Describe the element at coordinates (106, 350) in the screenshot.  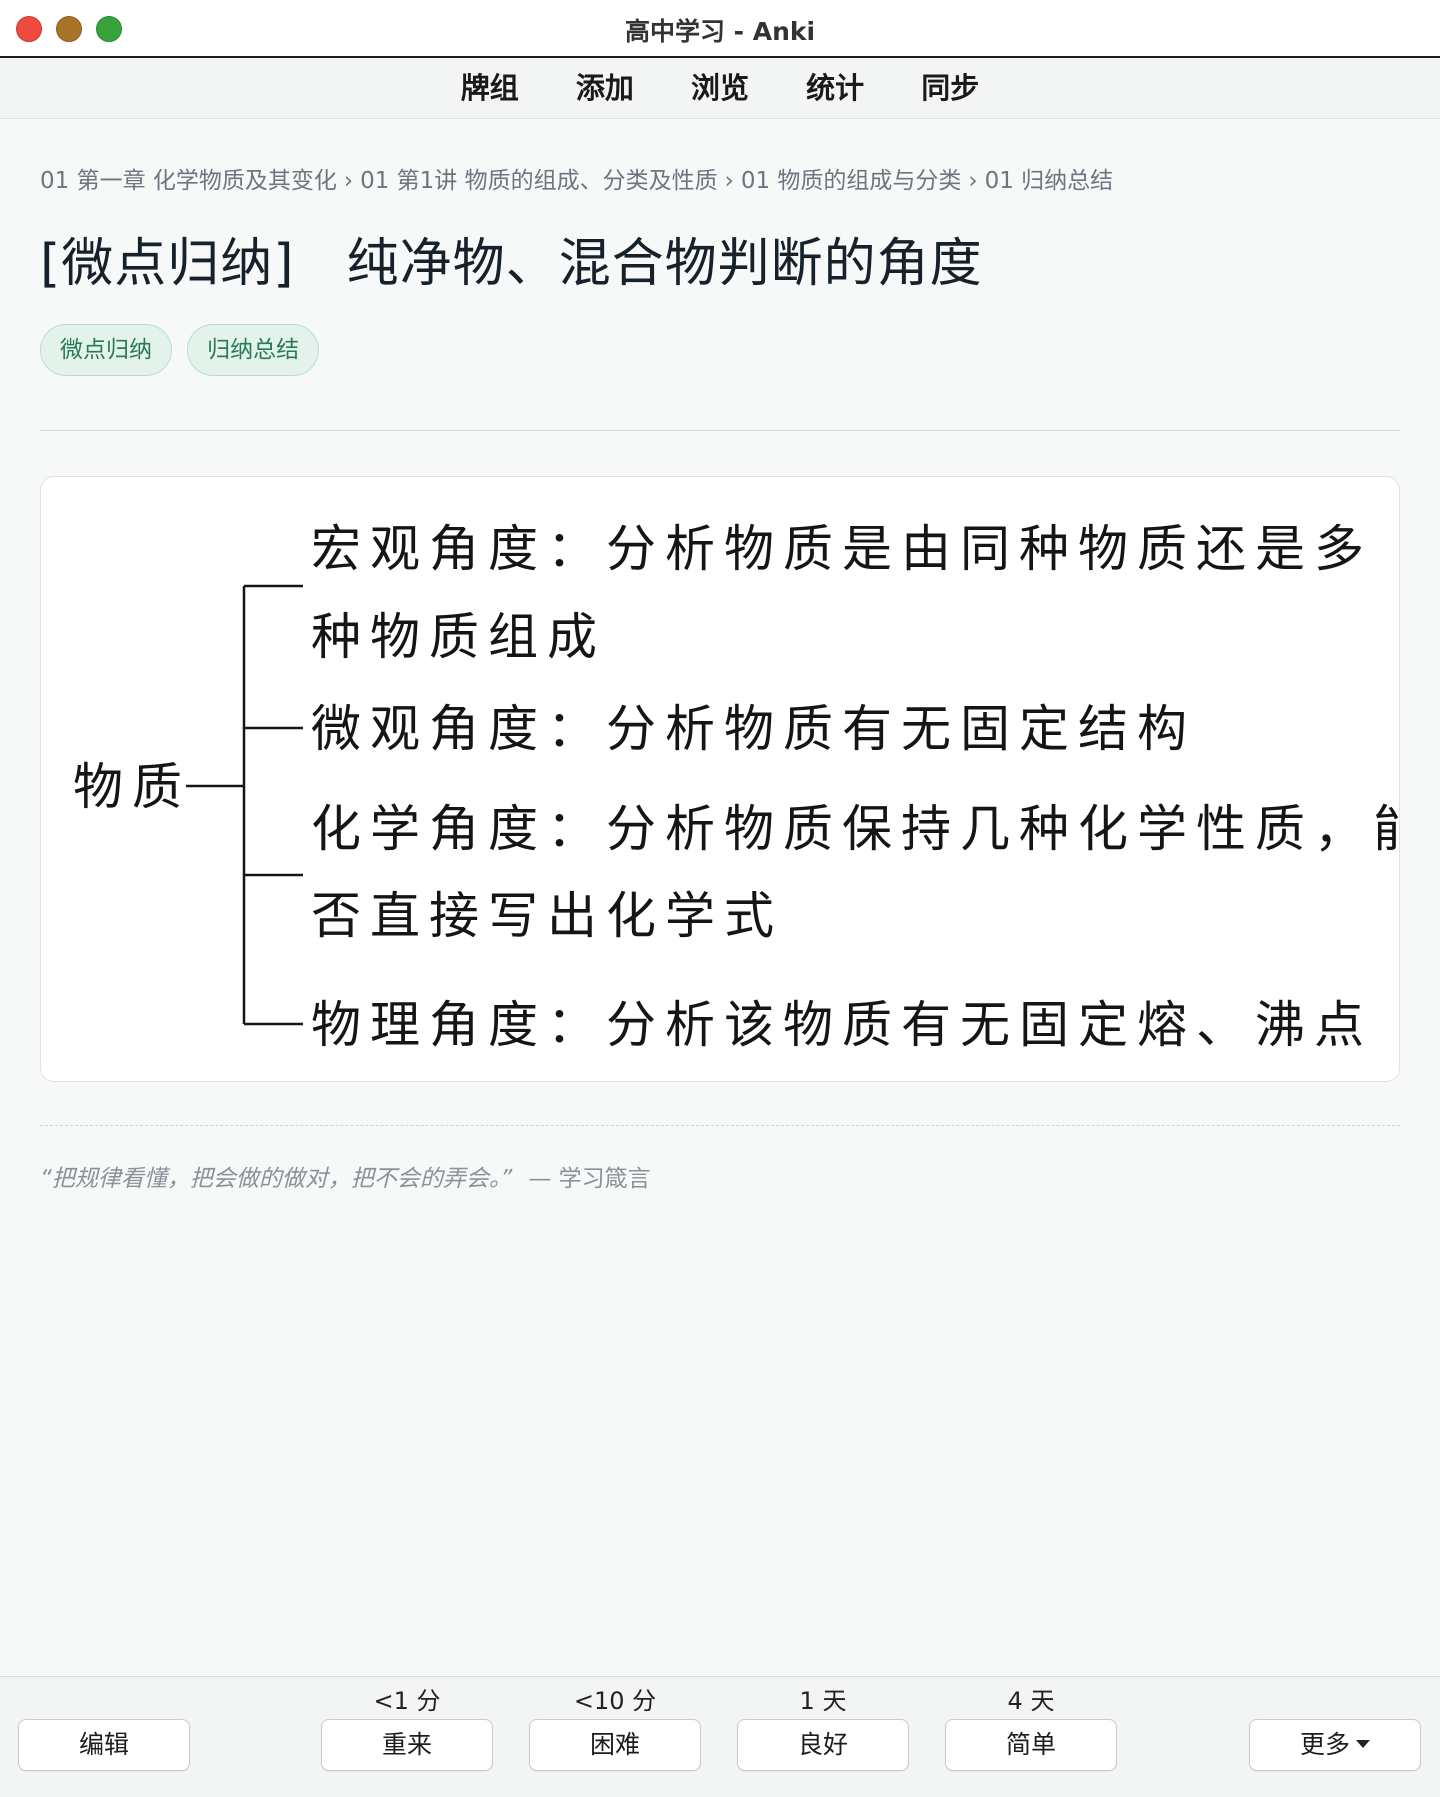
I see `tag-chip: 微点归纳` at that location.